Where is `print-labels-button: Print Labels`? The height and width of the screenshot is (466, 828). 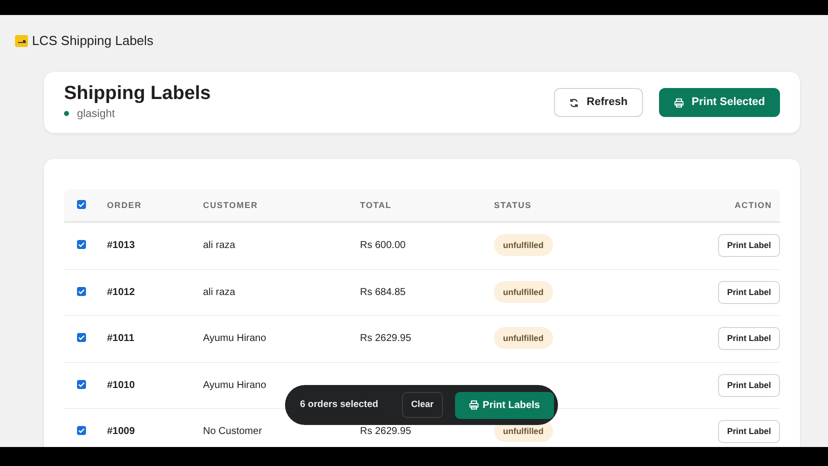 print-labels-button: Print Labels is located at coordinates (504, 405).